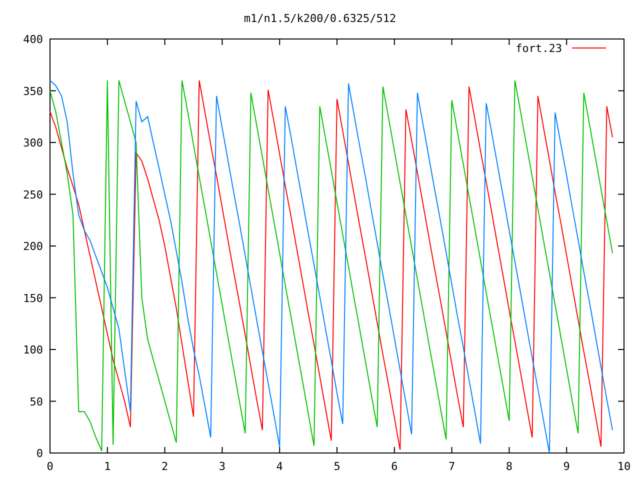 The image size is (640, 480). Describe the element at coordinates (539, 48) in the screenshot. I see `legend-label: fort.23` at that location.